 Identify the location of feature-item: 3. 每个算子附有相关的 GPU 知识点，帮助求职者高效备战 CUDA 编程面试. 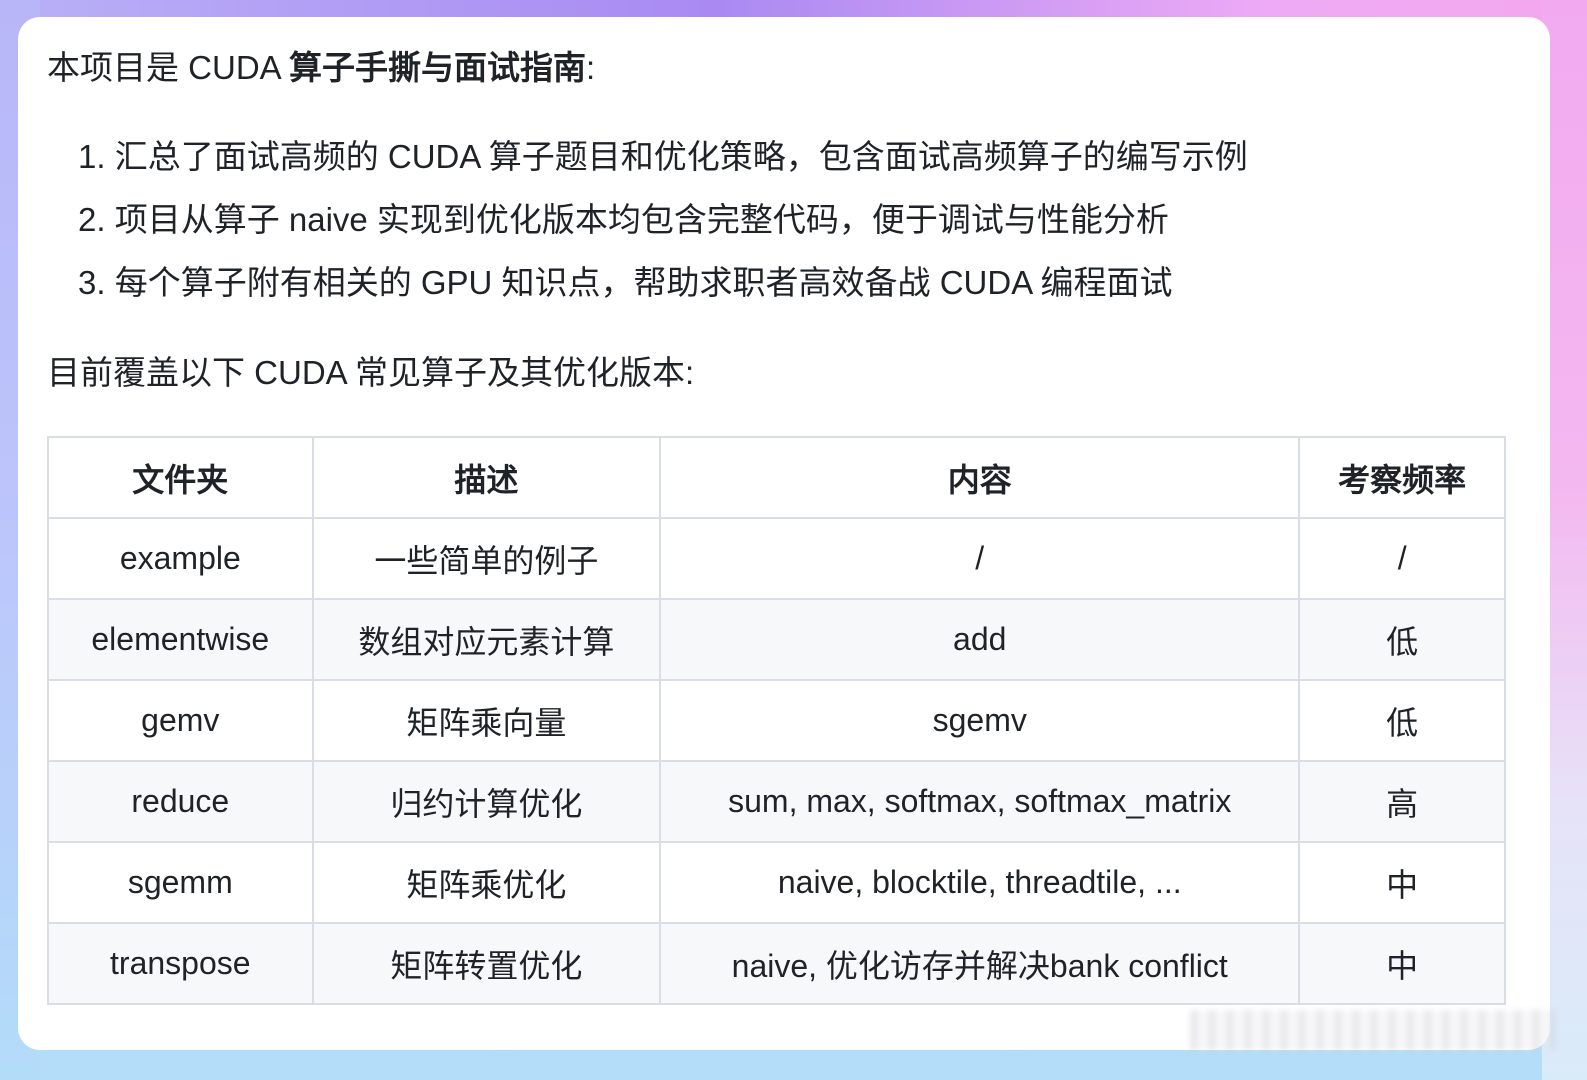
(625, 282).